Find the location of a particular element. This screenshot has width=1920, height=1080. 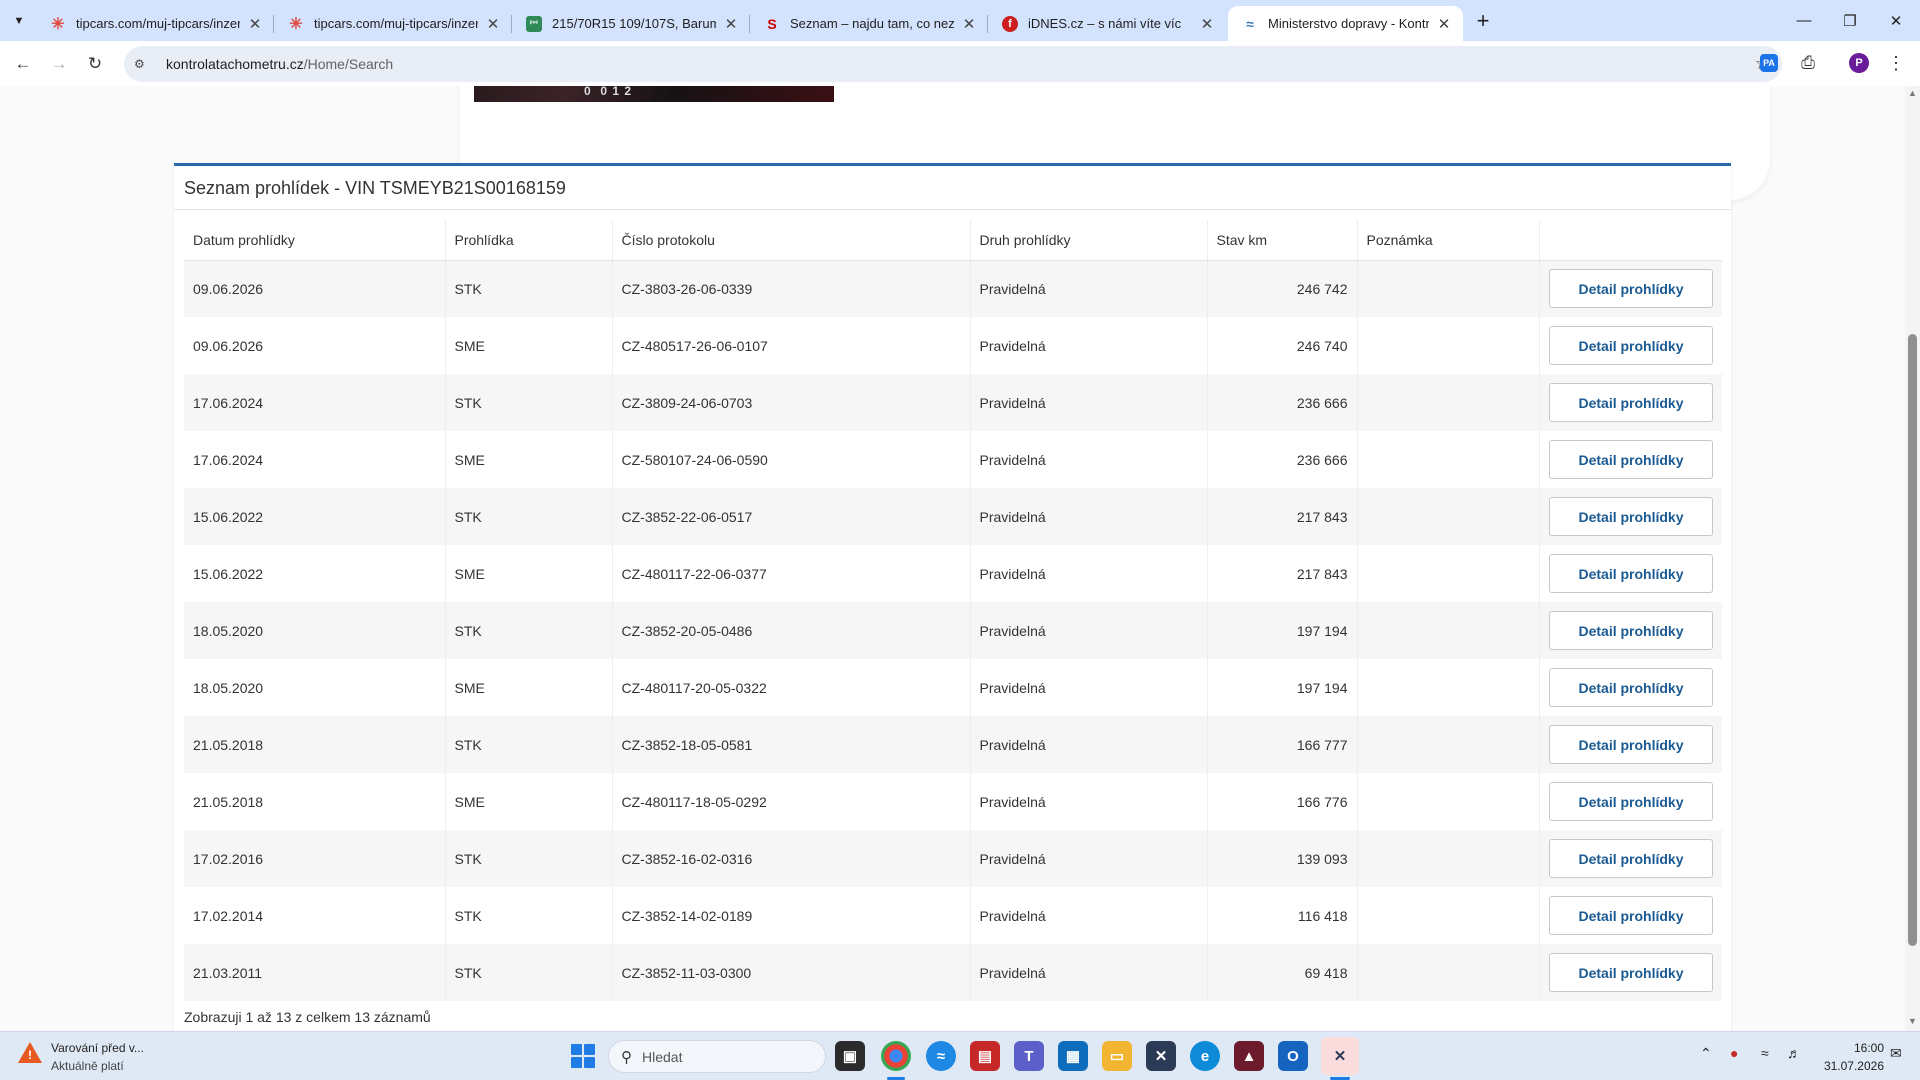

cell-km: 246 740 is located at coordinates (1281, 345).